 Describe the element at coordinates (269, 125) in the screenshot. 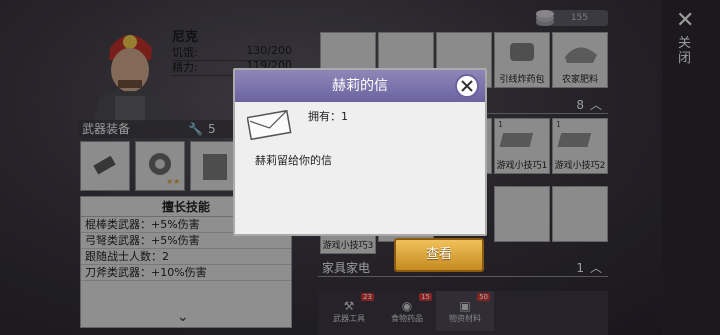

I see `letter-icon` at that location.